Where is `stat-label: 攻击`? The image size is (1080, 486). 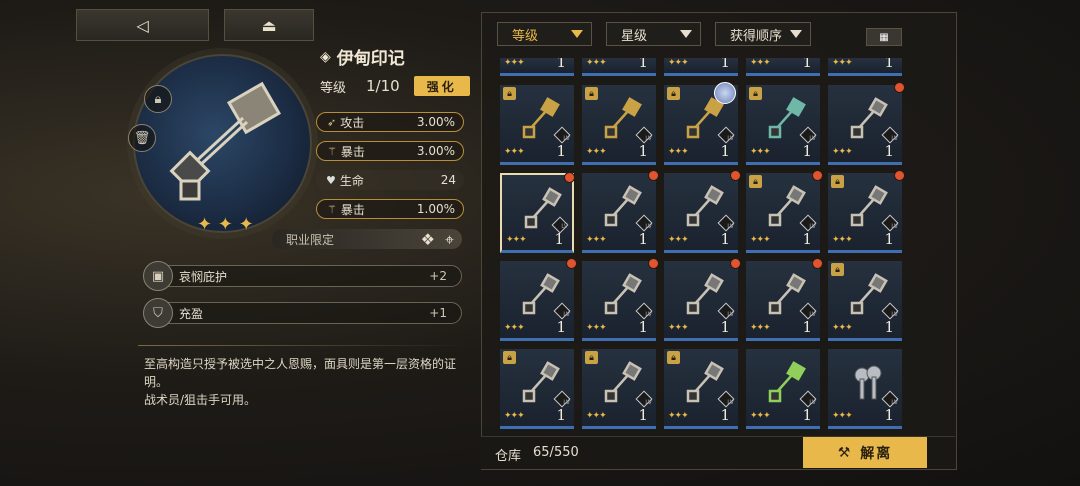
stat-label: 攻击 is located at coordinates (352, 122).